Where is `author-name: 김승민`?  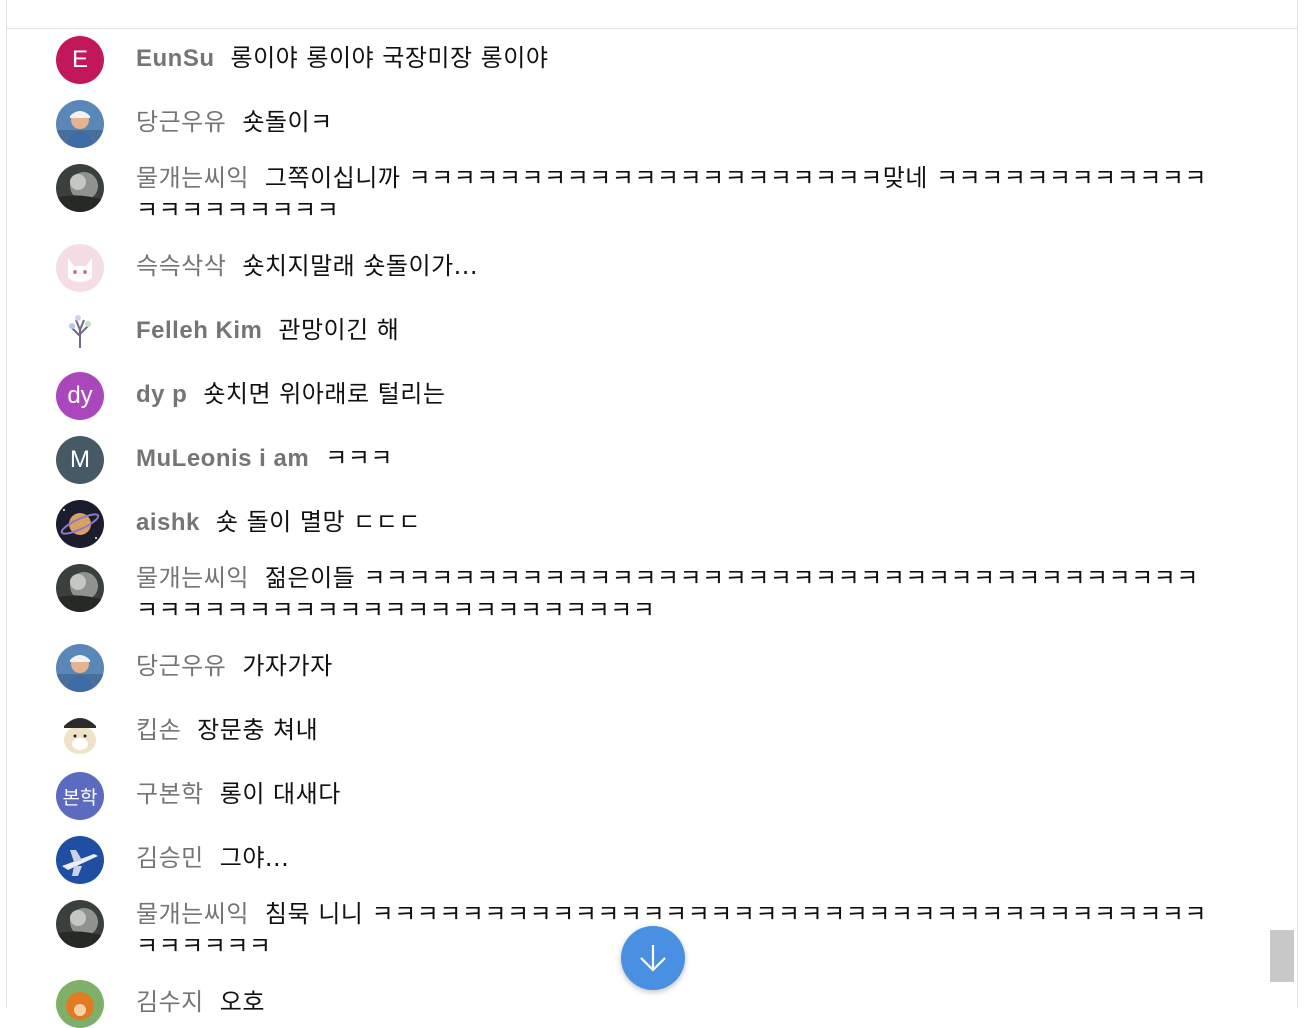
author-name: 김승민 is located at coordinates (170, 858).